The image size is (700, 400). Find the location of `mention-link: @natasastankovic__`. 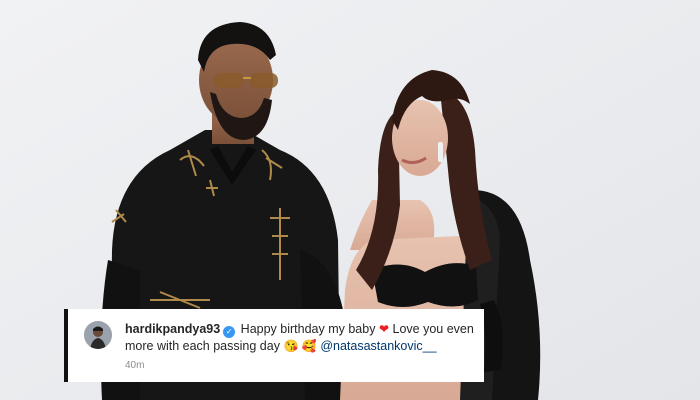

mention-link: @natasastankovic__ is located at coordinates (378, 346).